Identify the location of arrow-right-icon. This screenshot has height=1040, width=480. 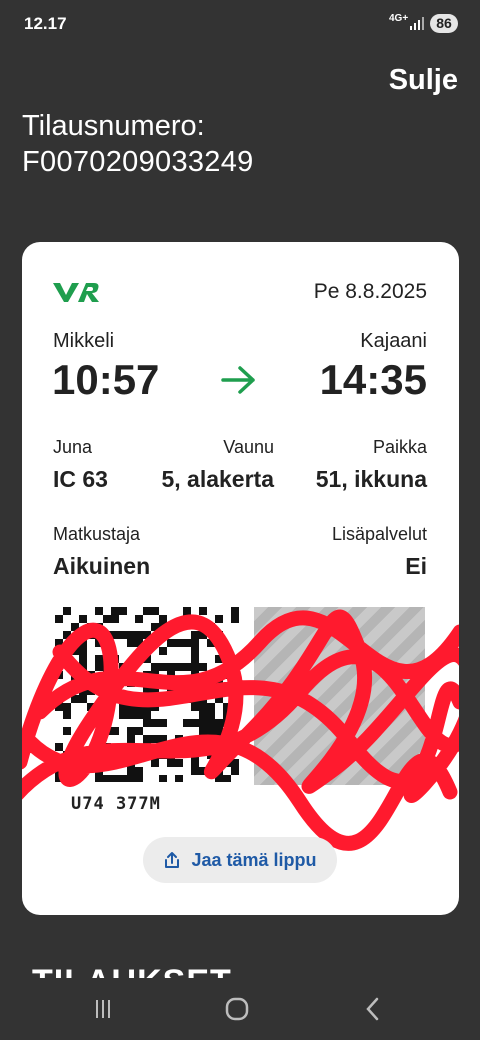
(238, 380).